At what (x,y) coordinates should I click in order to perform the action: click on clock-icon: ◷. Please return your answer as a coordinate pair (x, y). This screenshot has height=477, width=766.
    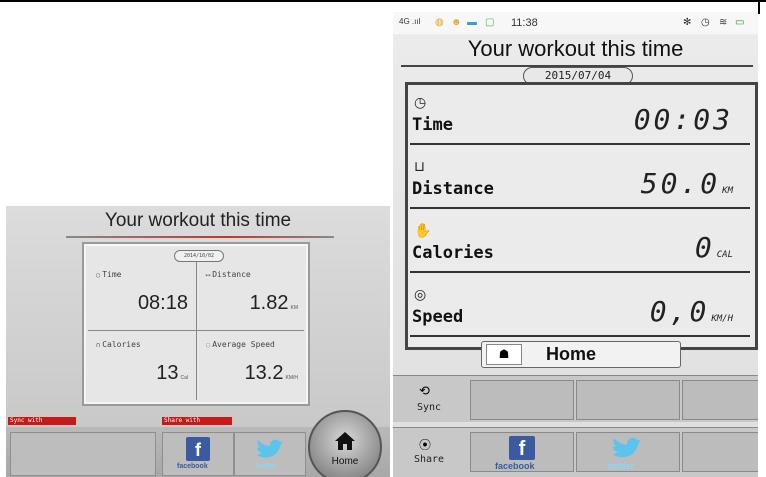
    Looking at the image, I should click on (420, 103).